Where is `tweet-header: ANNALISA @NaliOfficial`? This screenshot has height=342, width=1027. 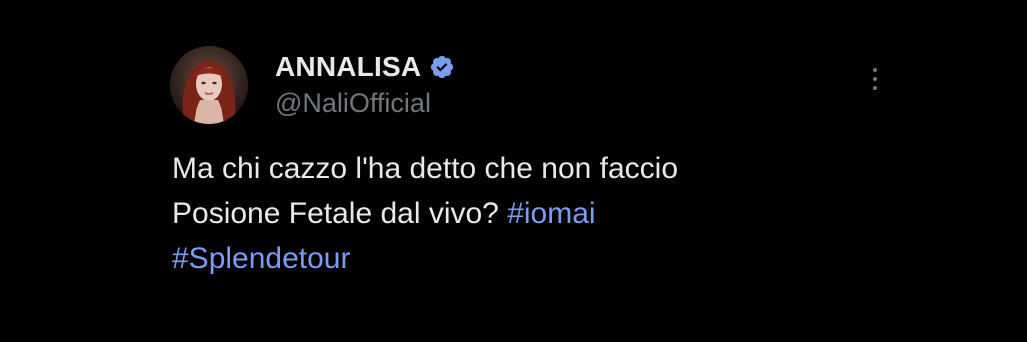 tweet-header: ANNALISA @NaliOfficial is located at coordinates (365, 84).